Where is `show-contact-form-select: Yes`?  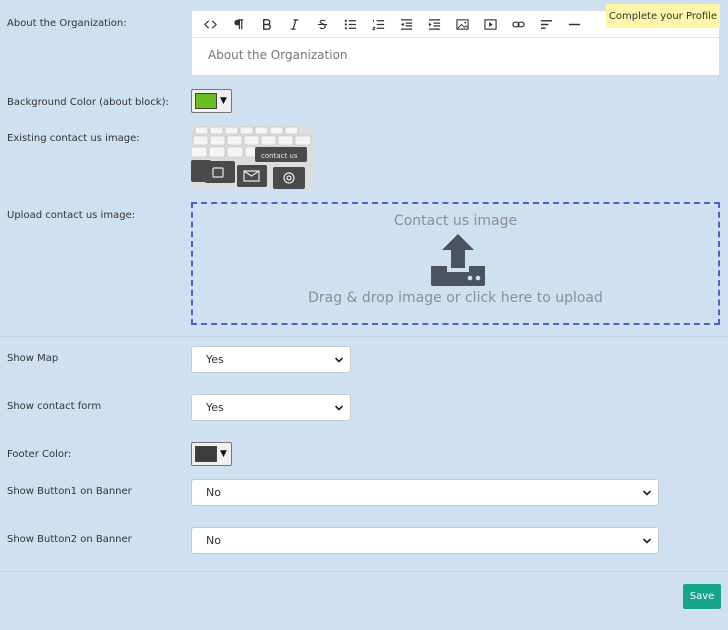
show-contact-form-select: Yes is located at coordinates (271, 407).